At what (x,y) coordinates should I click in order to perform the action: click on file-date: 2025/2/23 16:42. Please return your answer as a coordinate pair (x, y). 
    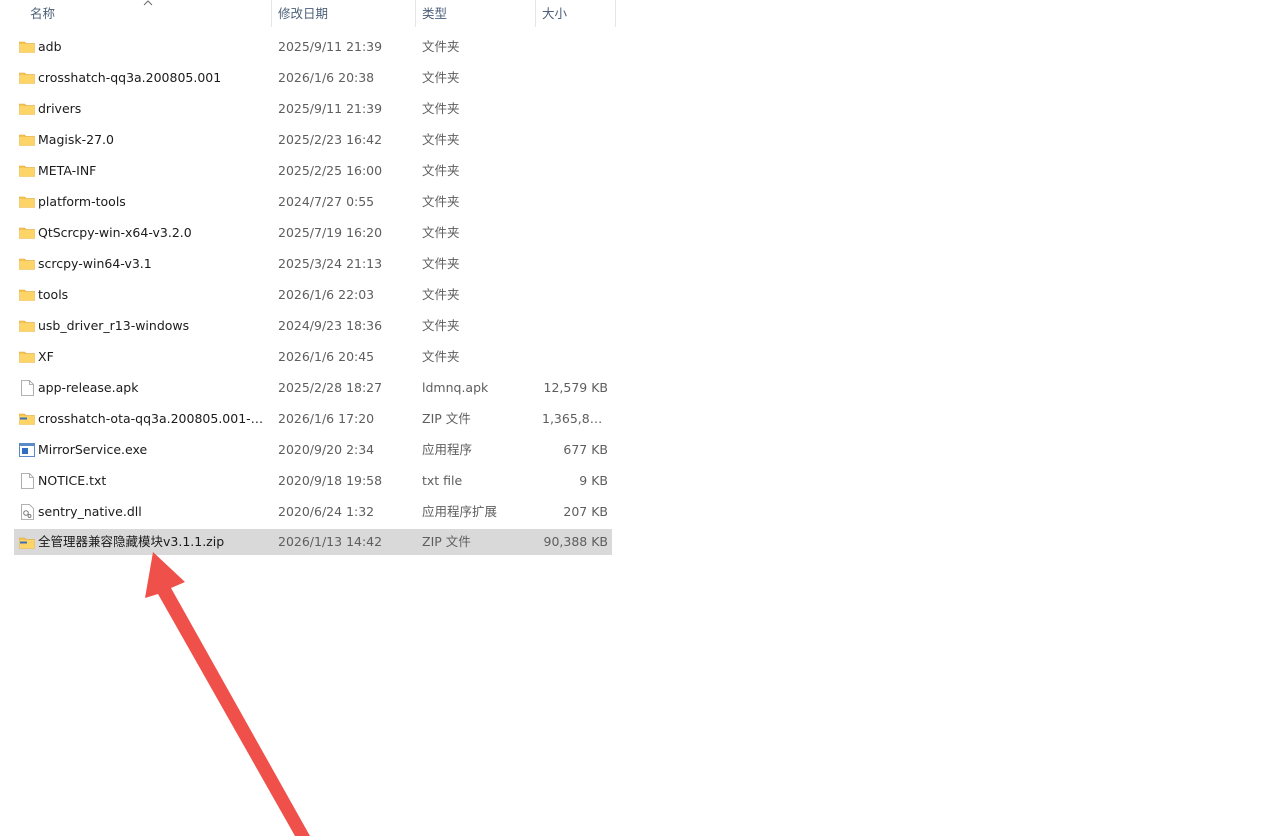
    Looking at the image, I should click on (330, 139).